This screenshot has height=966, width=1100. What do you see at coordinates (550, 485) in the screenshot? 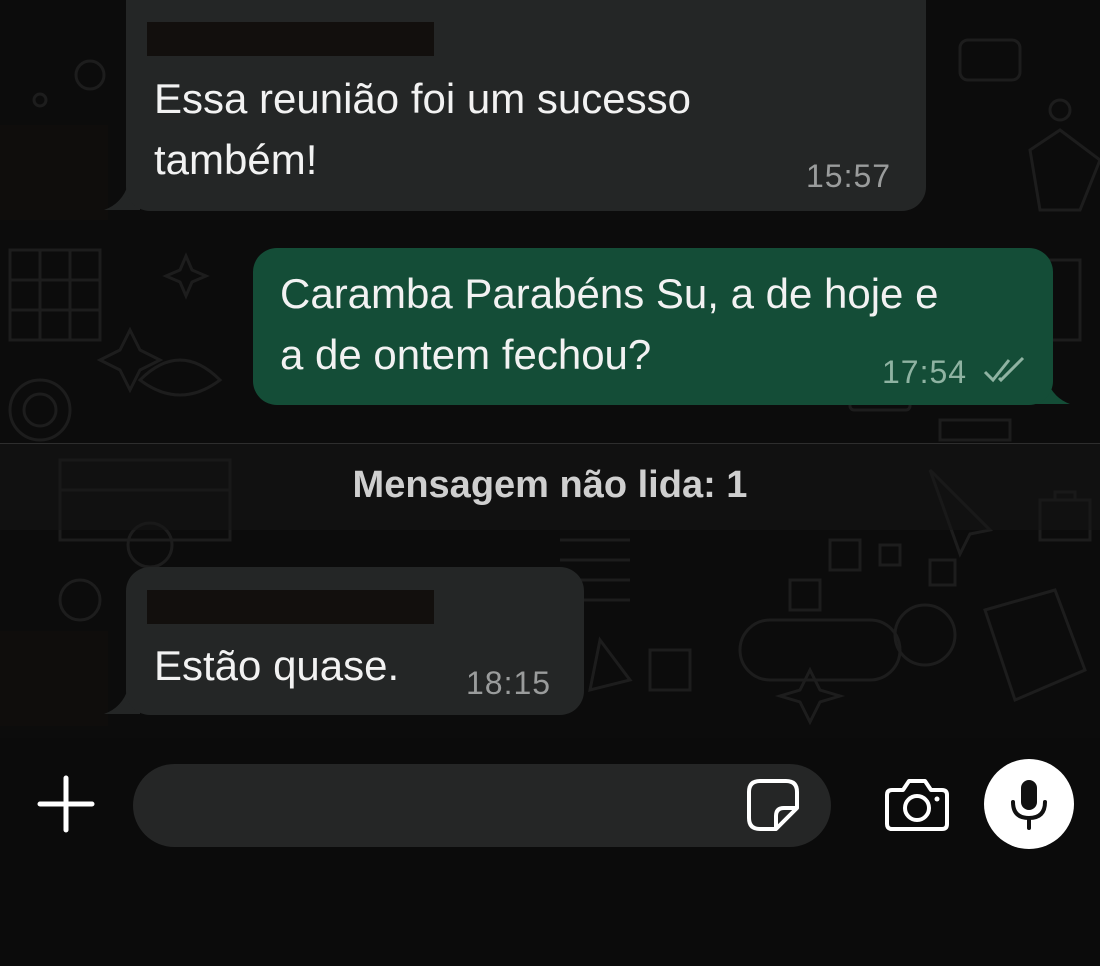
I see `unread-count-label: Mensagem não lida: 1` at bounding box center [550, 485].